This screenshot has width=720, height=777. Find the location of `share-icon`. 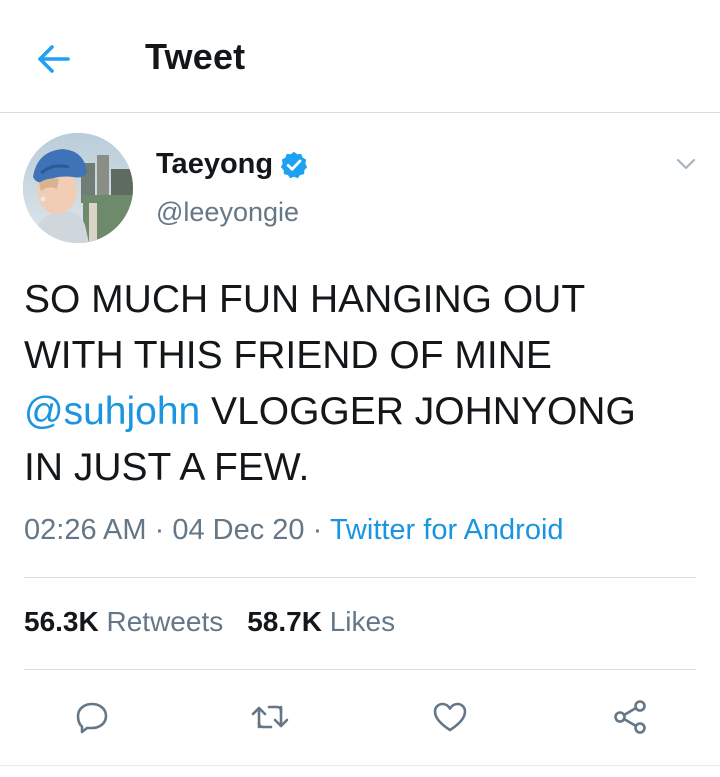

share-icon is located at coordinates (630, 717).